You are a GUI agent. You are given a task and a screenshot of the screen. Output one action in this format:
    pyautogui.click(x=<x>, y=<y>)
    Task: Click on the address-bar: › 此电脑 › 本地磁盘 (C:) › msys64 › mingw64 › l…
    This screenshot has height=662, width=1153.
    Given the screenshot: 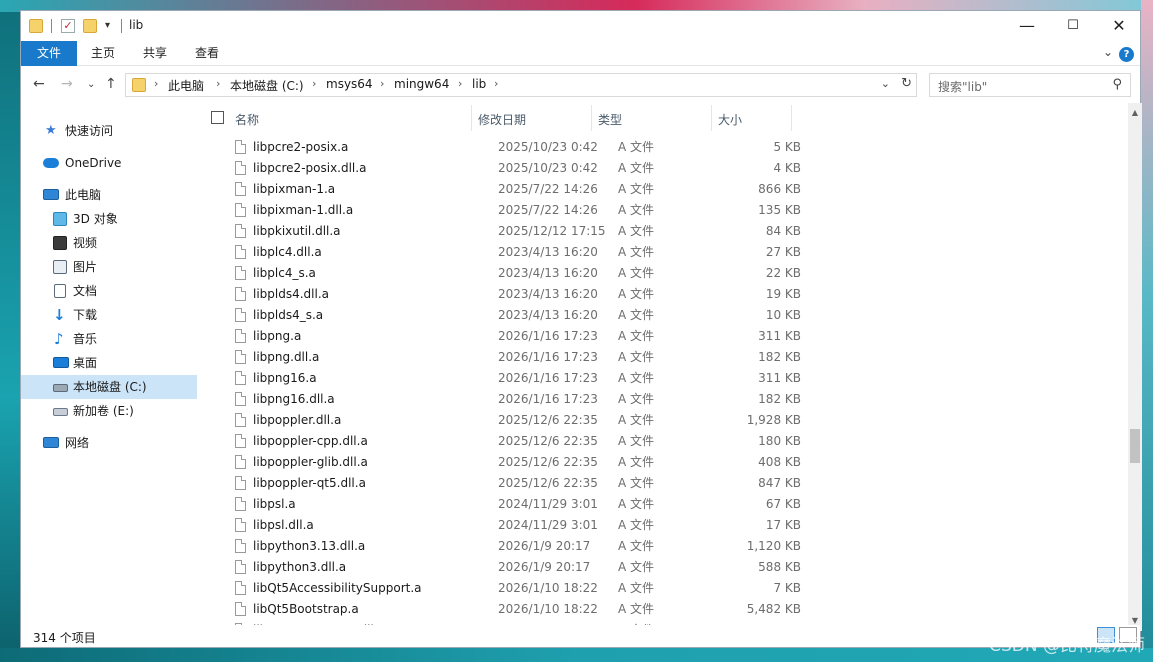 What is the action you would take?
    pyautogui.click(x=521, y=85)
    